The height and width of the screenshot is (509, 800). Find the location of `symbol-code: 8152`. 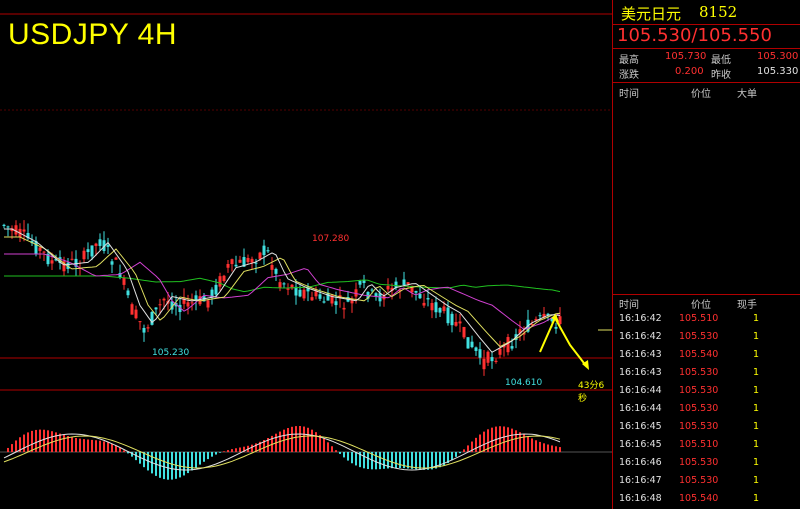

symbol-code: 8152 is located at coordinates (718, 12).